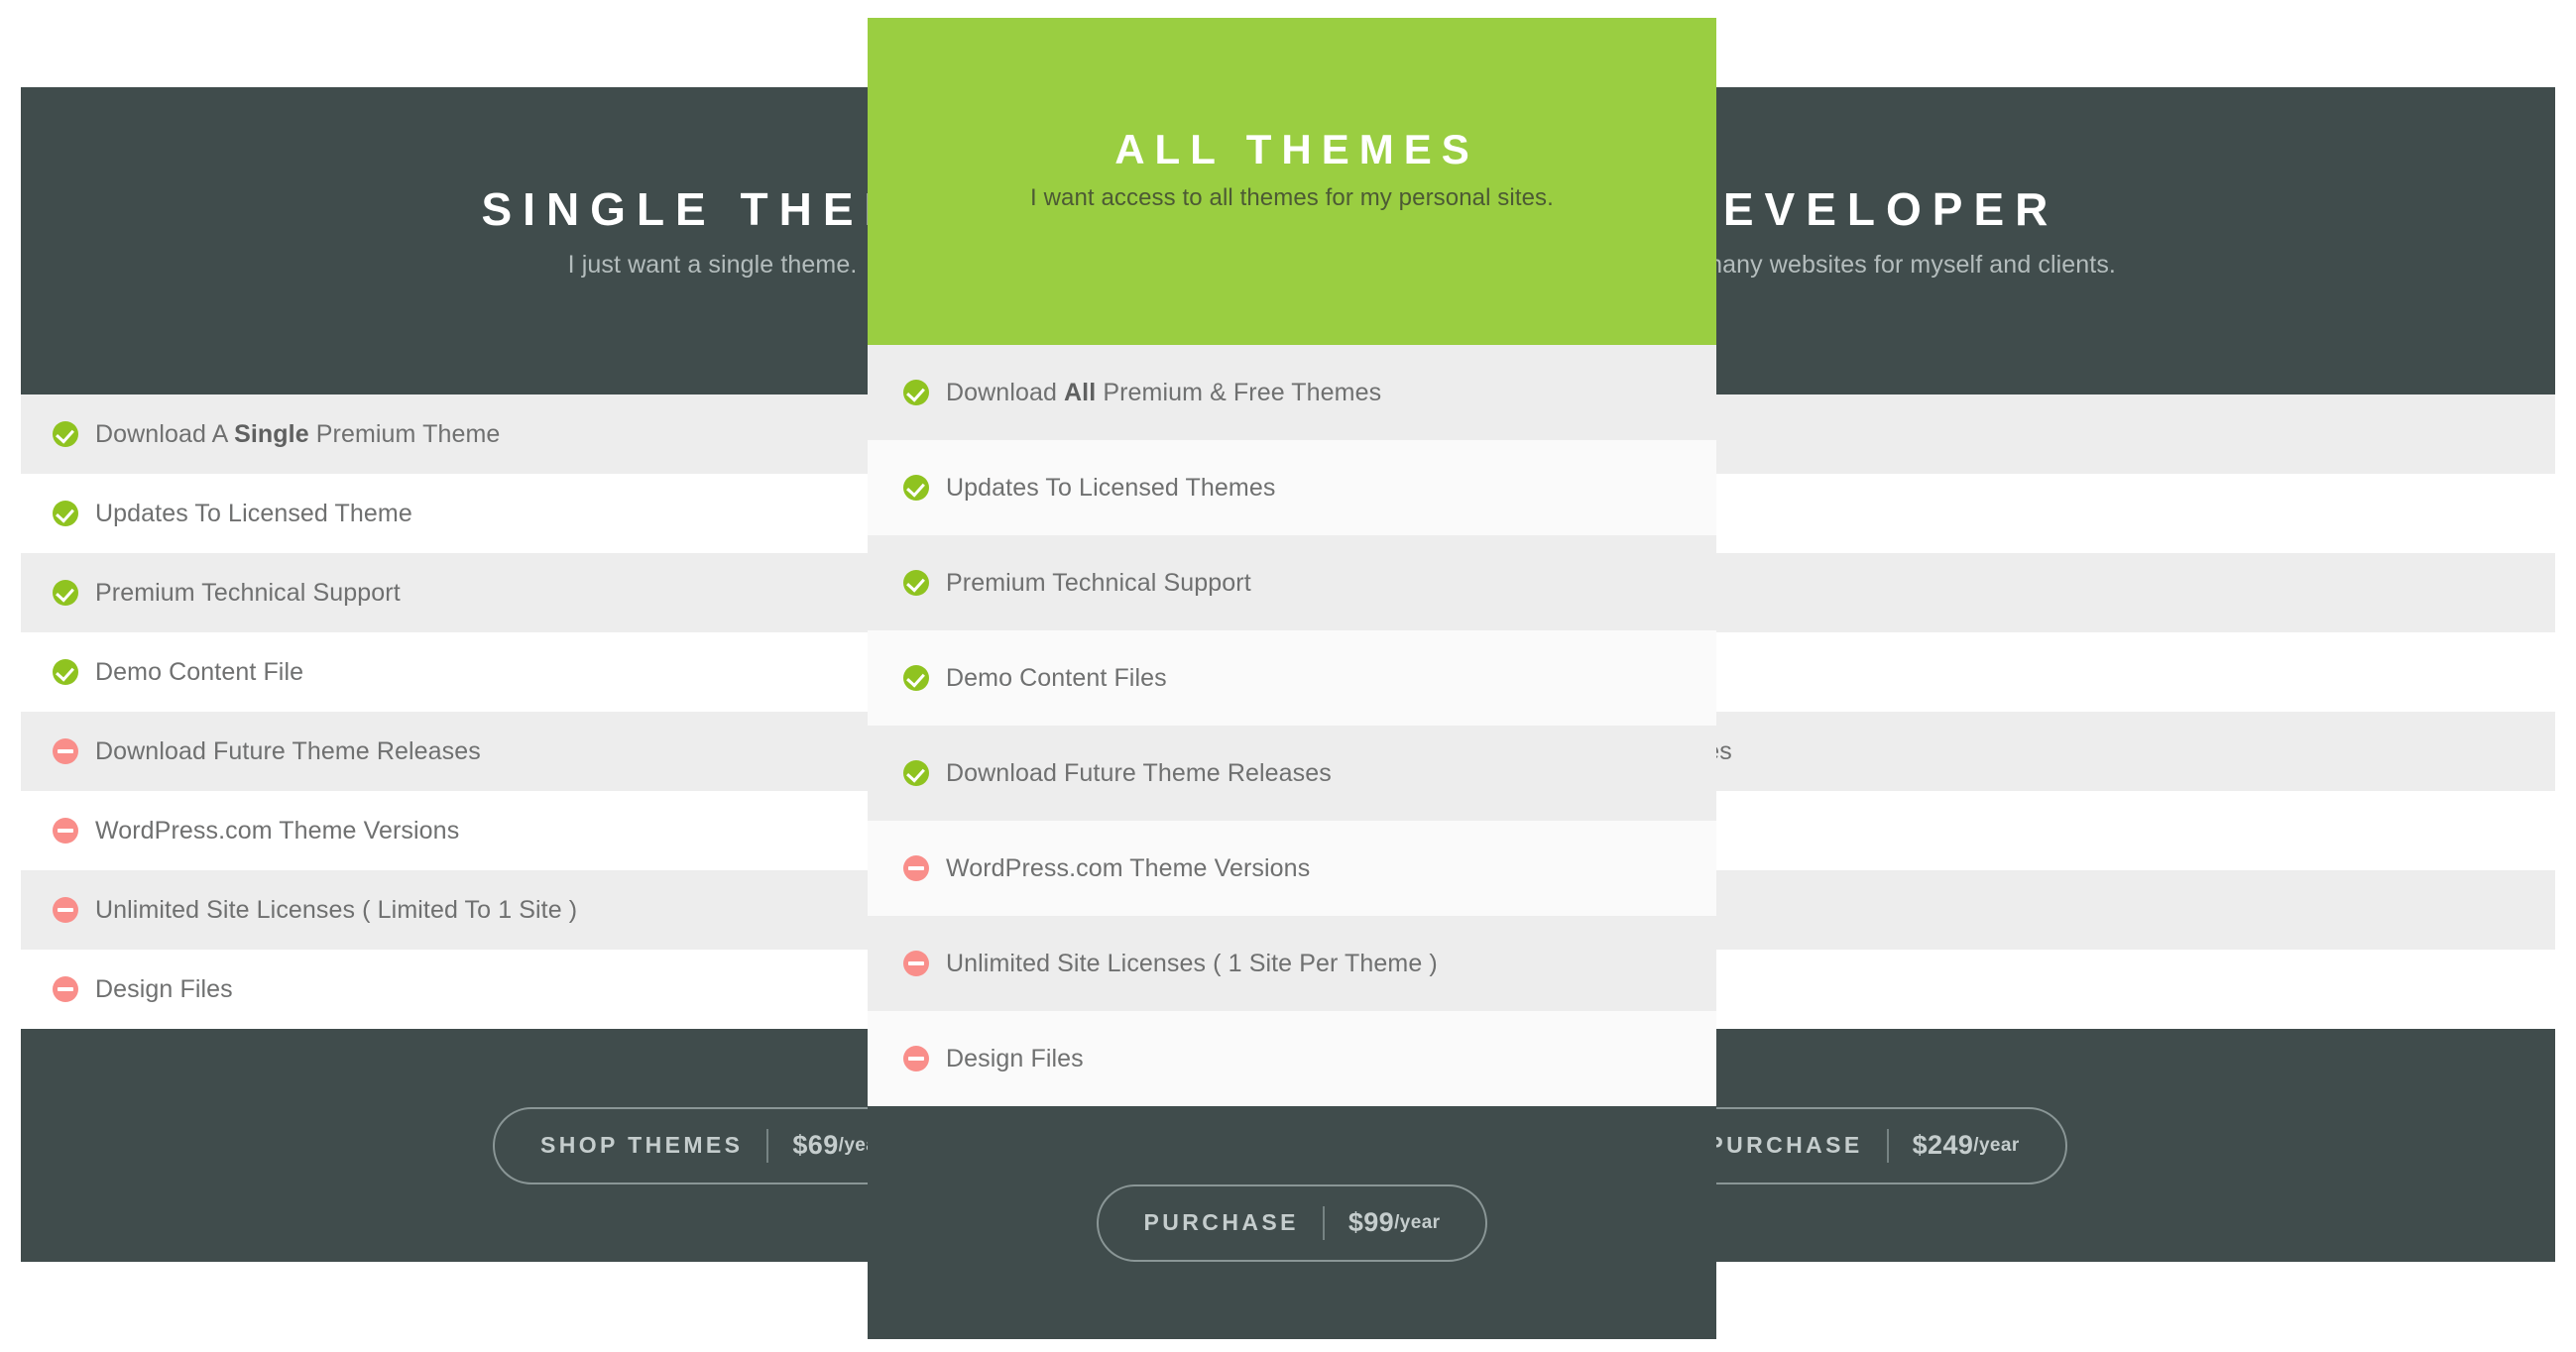 Image resolution: width=2576 pixels, height=1352 pixels. I want to click on feature-row: Demo Content Files, so click(1292, 678).